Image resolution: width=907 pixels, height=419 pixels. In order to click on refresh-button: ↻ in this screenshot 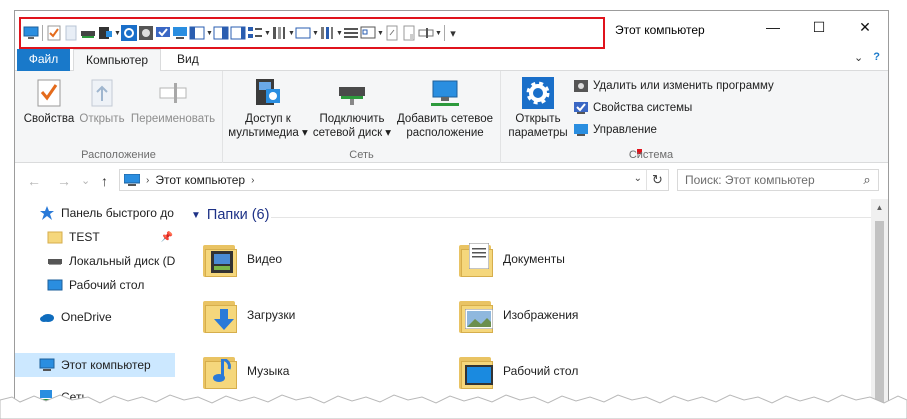, I will do `click(657, 180)`.